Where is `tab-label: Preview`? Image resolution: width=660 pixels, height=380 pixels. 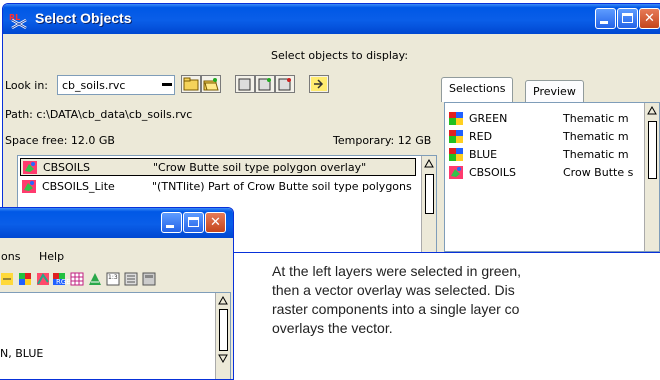
tab-label: Preview is located at coordinates (554, 91).